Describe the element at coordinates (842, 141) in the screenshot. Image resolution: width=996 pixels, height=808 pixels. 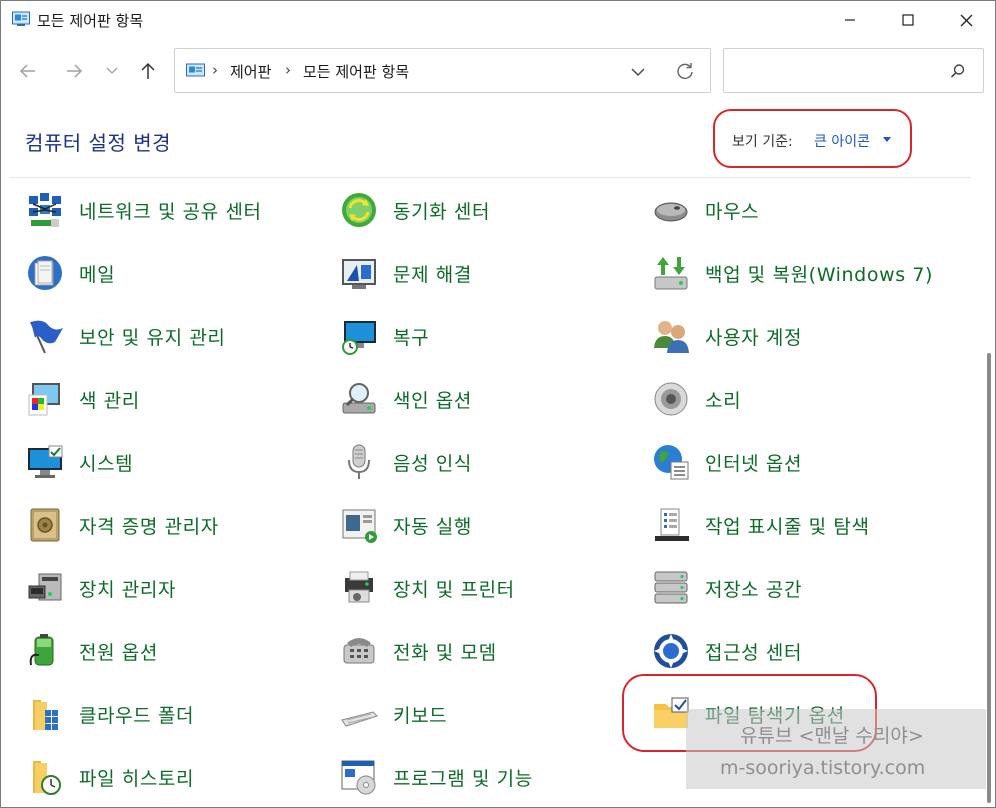
I see `view-by-dropdown: 큰 아이콘` at that location.